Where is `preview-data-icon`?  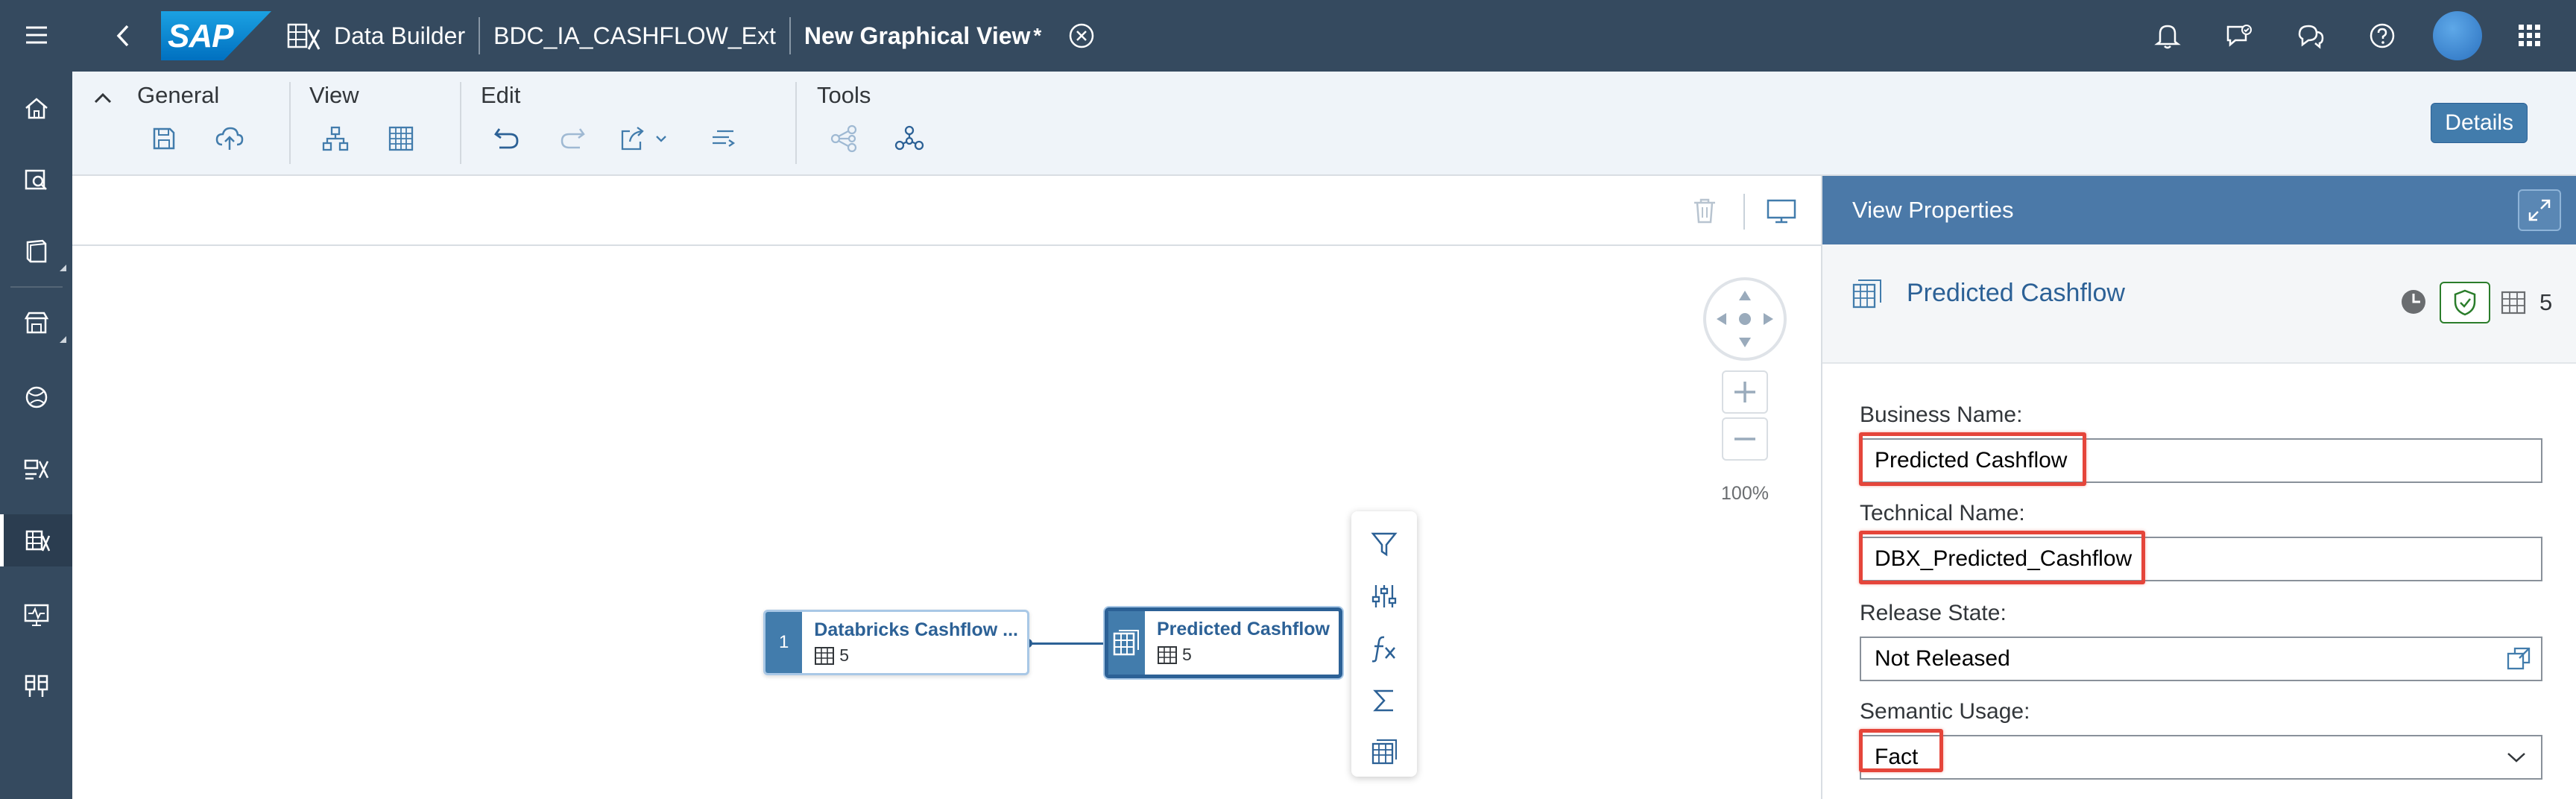 preview-data-icon is located at coordinates (401, 139).